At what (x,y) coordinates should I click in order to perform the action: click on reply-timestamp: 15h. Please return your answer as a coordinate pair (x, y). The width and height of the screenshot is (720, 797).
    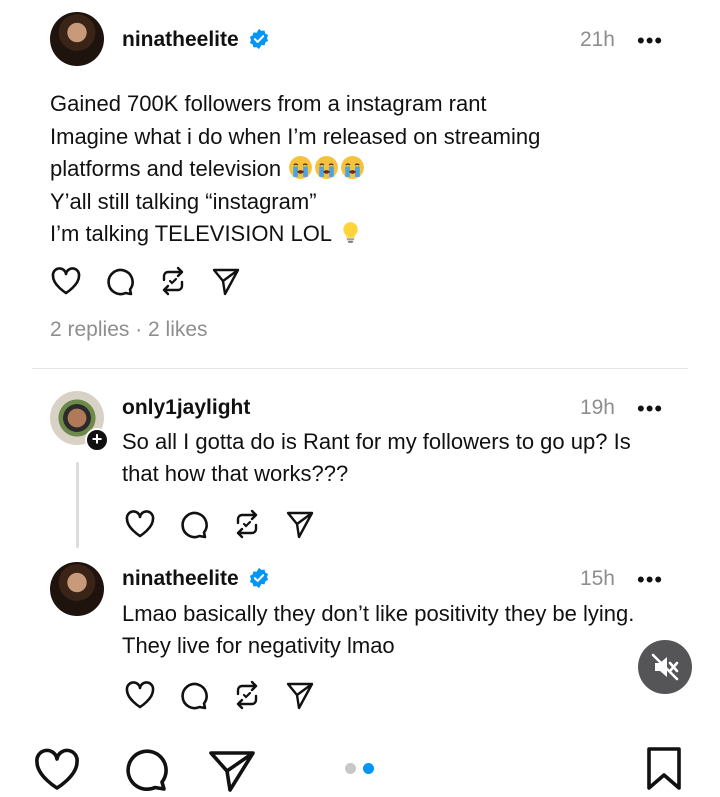
    Looking at the image, I should click on (597, 578).